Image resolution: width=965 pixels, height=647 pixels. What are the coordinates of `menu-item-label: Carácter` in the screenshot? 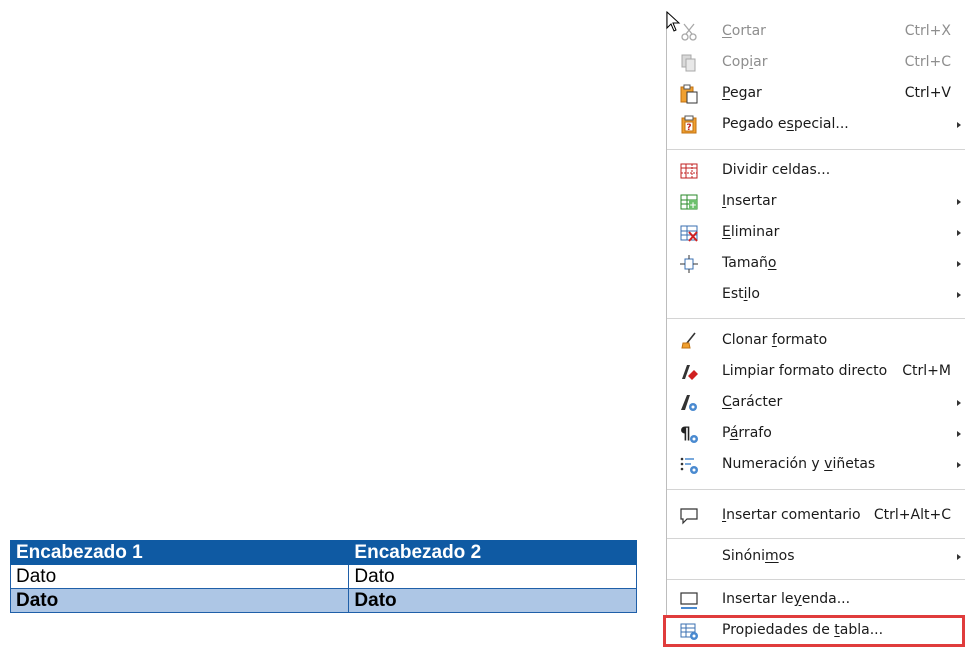 It's located at (752, 402).